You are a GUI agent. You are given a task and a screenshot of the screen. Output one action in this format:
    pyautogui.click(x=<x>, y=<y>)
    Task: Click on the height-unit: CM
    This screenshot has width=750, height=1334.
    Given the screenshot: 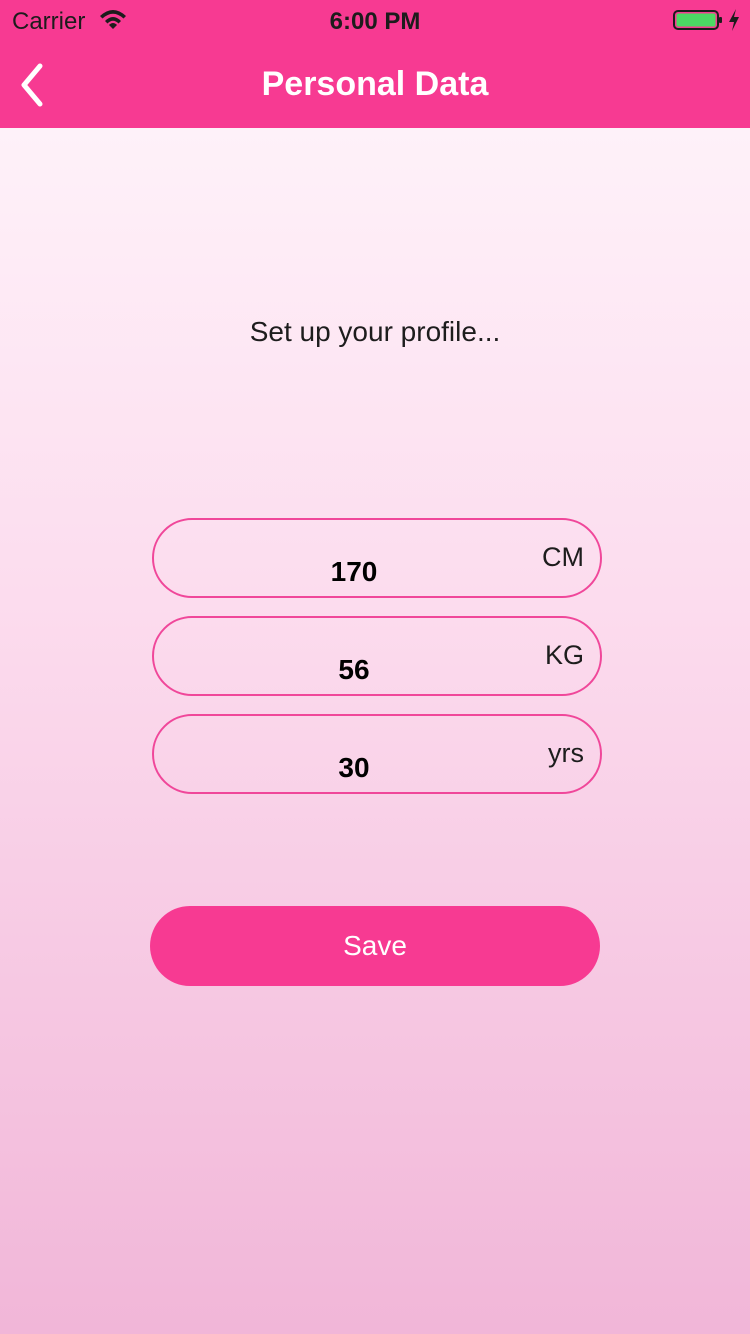 What is the action you would take?
    pyautogui.click(x=563, y=557)
    